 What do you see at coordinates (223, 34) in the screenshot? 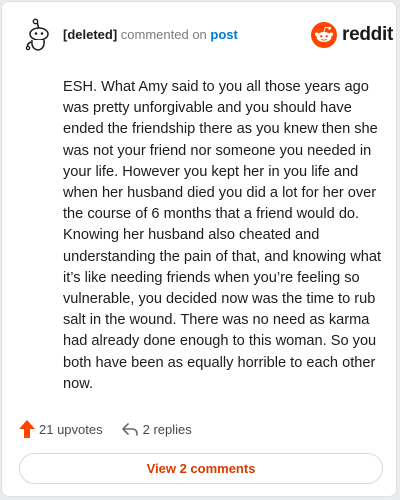
I see `post-link: post` at bounding box center [223, 34].